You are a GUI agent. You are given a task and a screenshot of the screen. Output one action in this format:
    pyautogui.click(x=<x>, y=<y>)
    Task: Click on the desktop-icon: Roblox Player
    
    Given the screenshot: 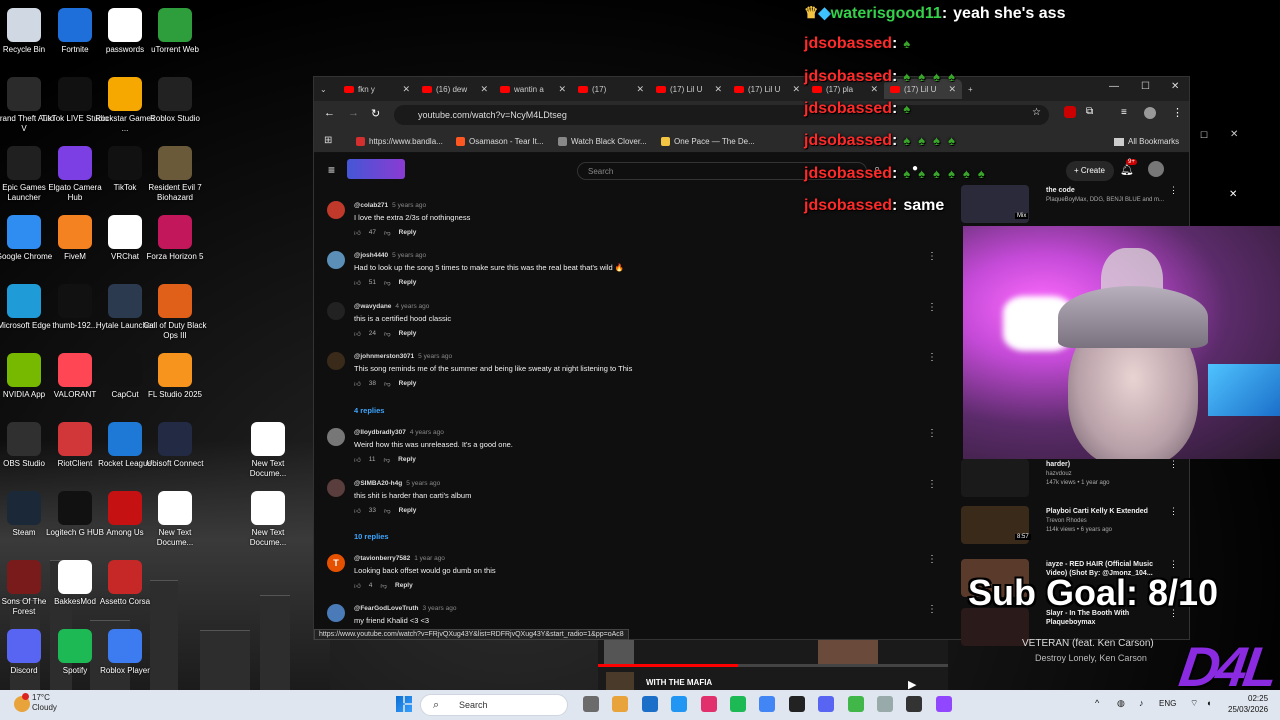 What is the action you would take?
    pyautogui.click(x=125, y=652)
    